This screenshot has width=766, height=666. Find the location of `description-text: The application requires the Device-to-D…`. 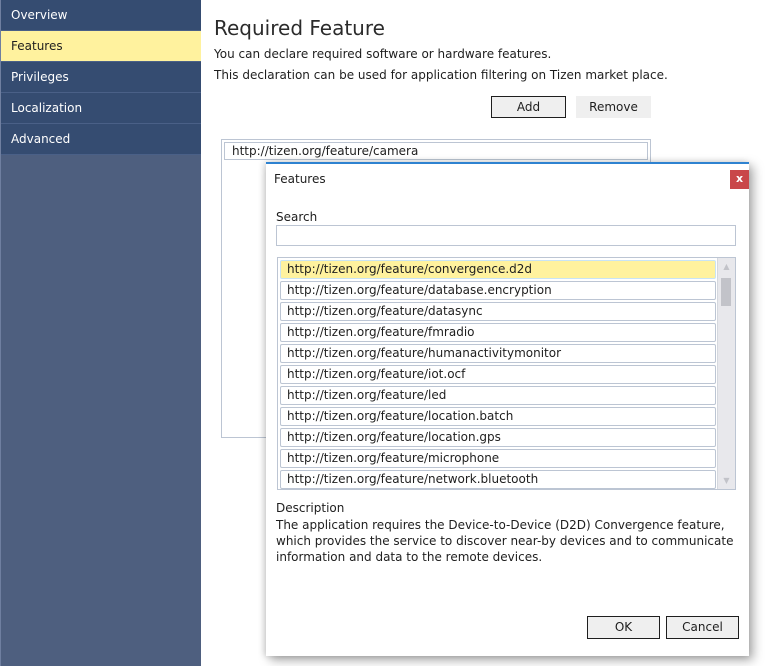

description-text: The application requires the Device-to-D… is located at coordinates (505, 541).